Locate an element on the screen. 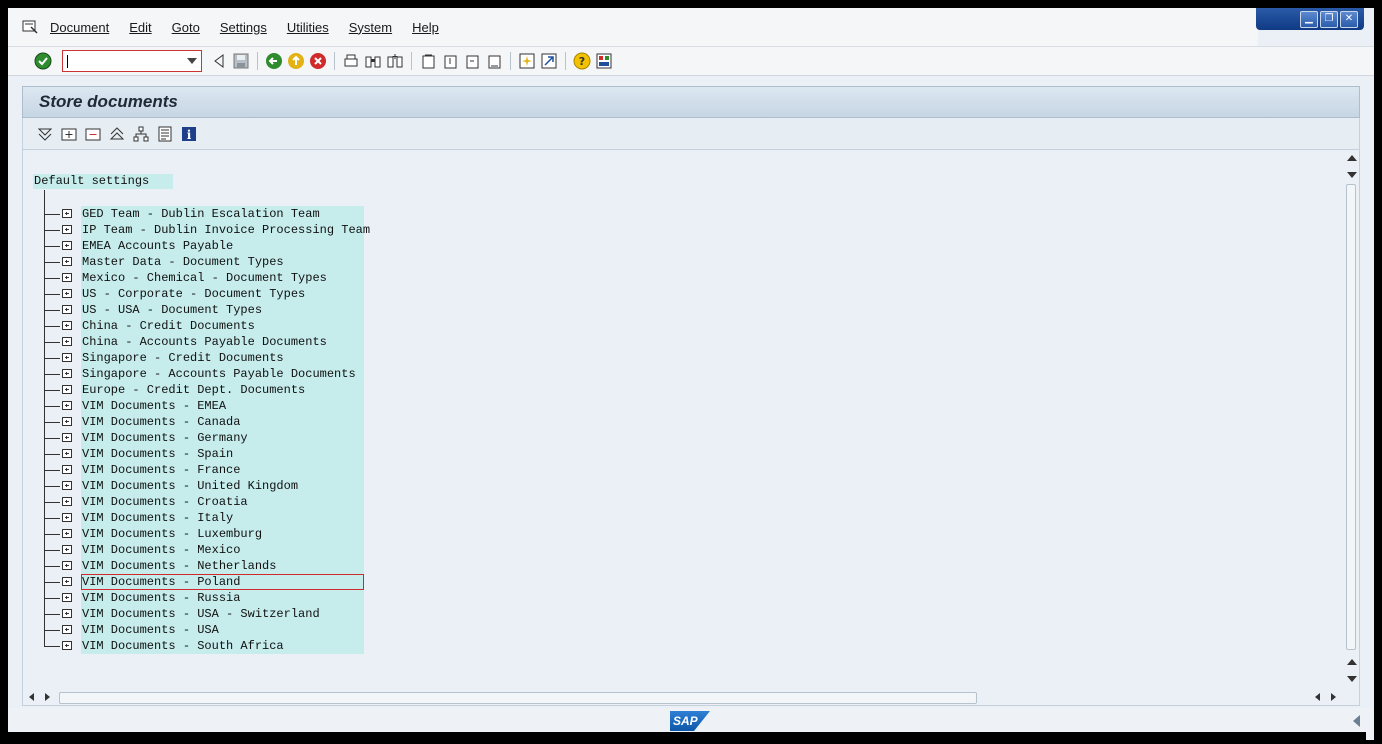  tree-node-label: VIM Documents - Luxemburg is located at coordinates (222, 534).